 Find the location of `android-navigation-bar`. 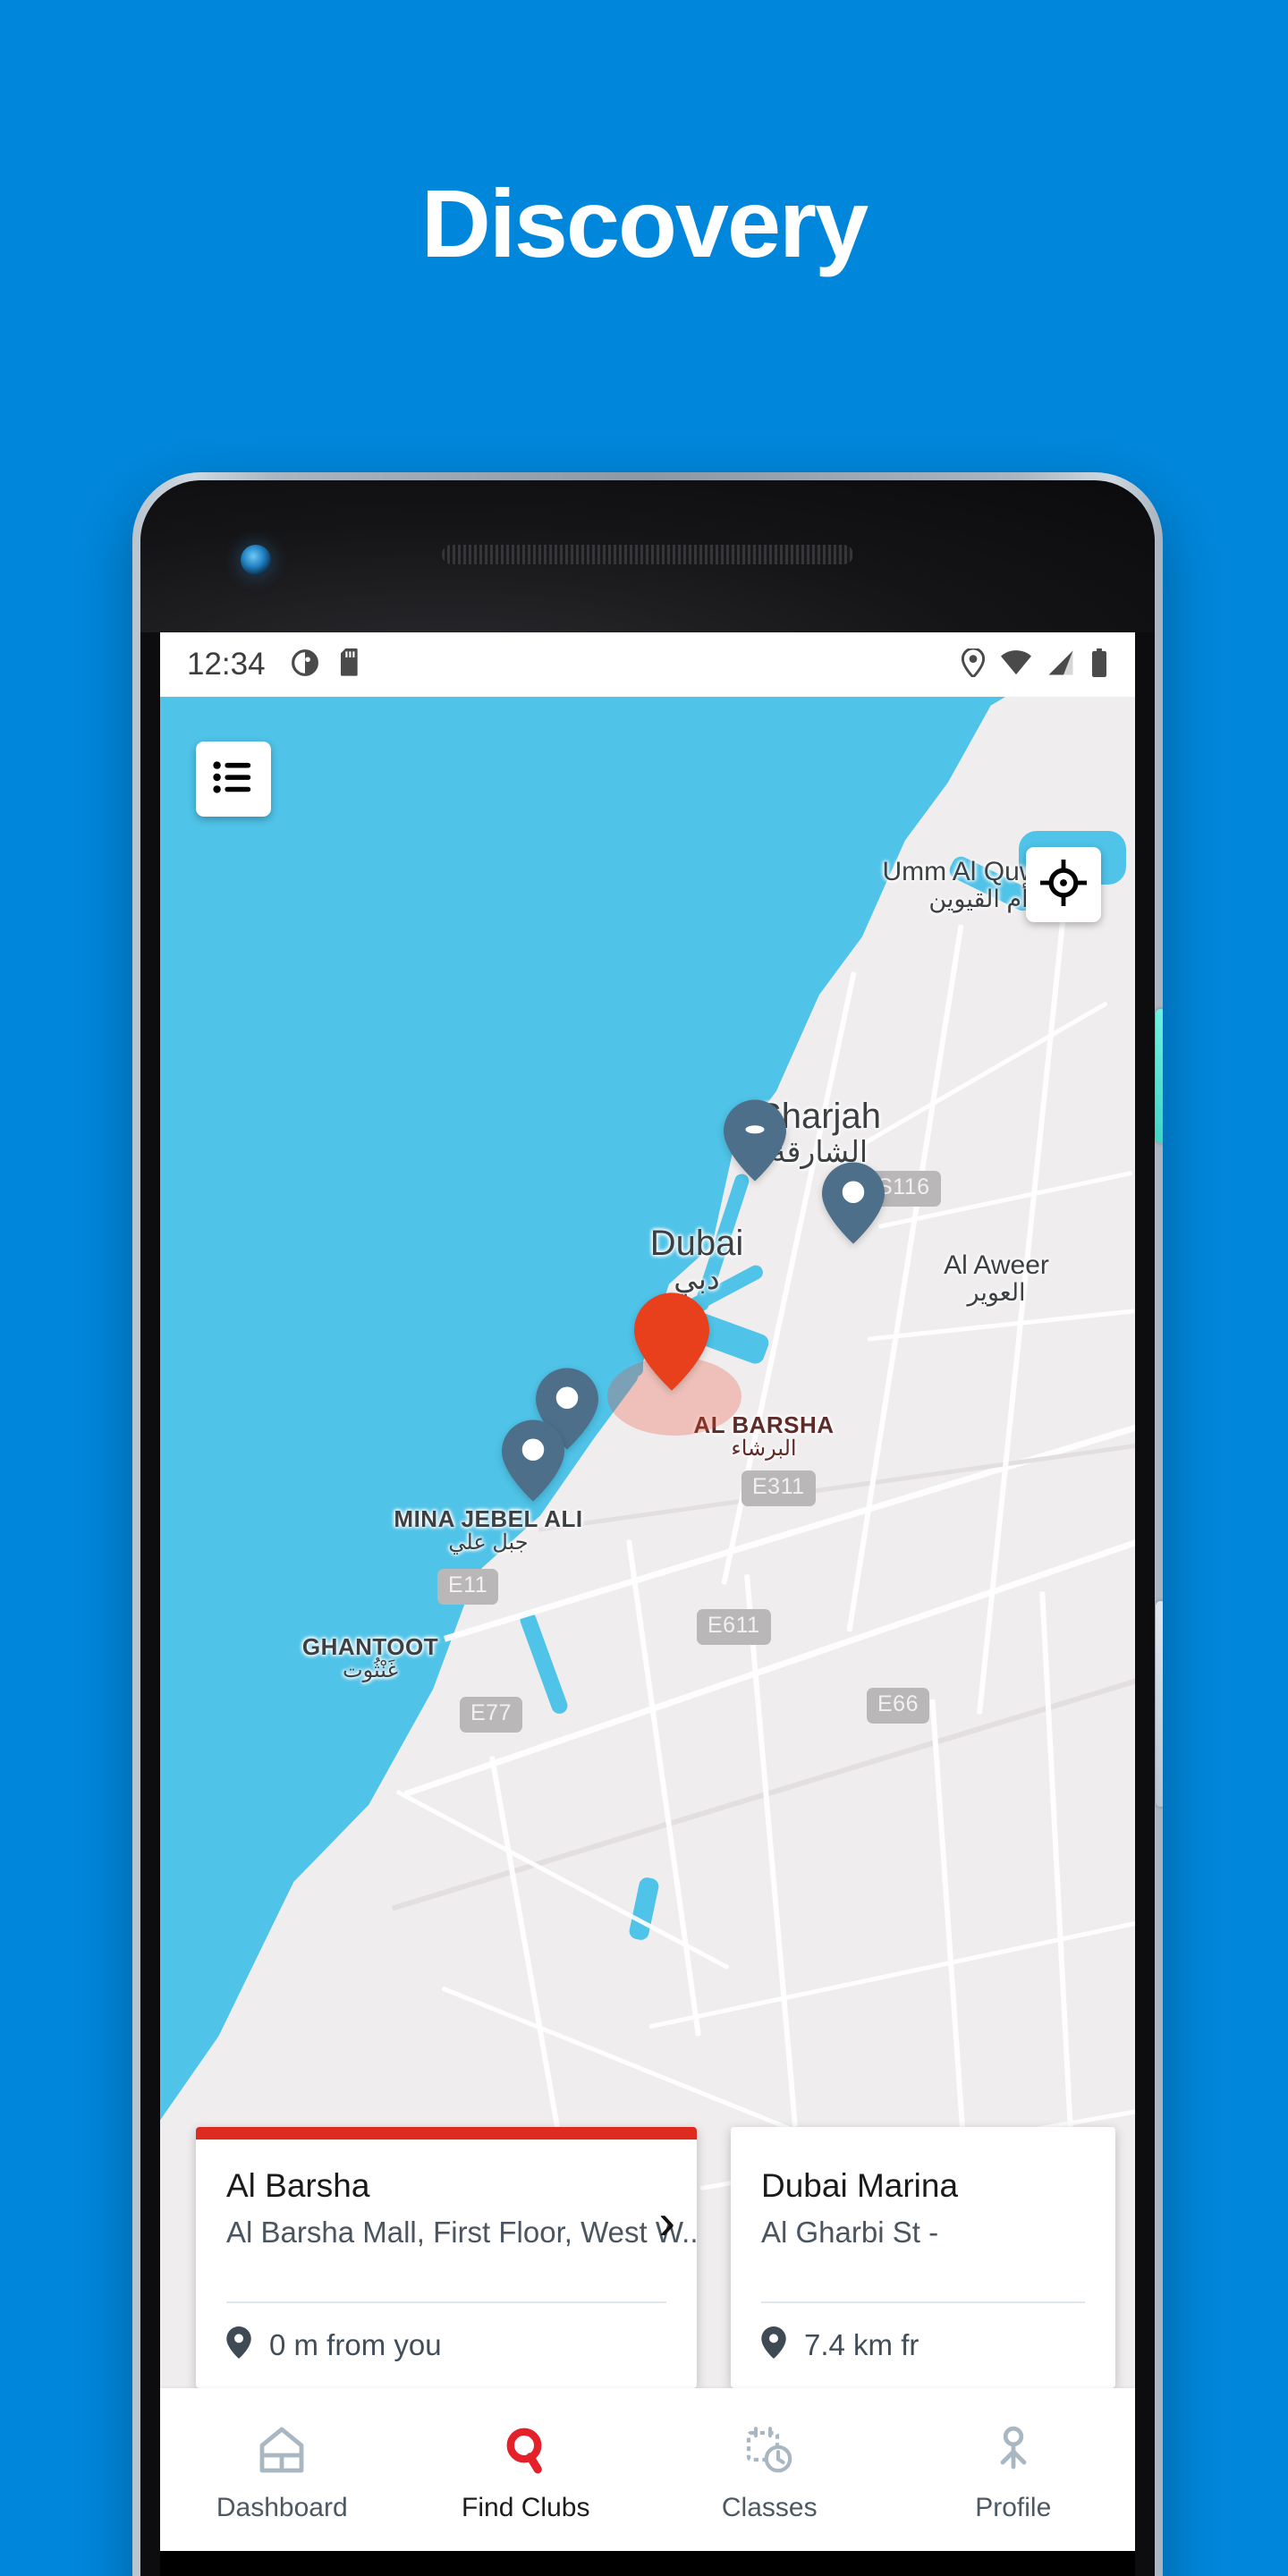

android-navigation-bar is located at coordinates (647, 2563).